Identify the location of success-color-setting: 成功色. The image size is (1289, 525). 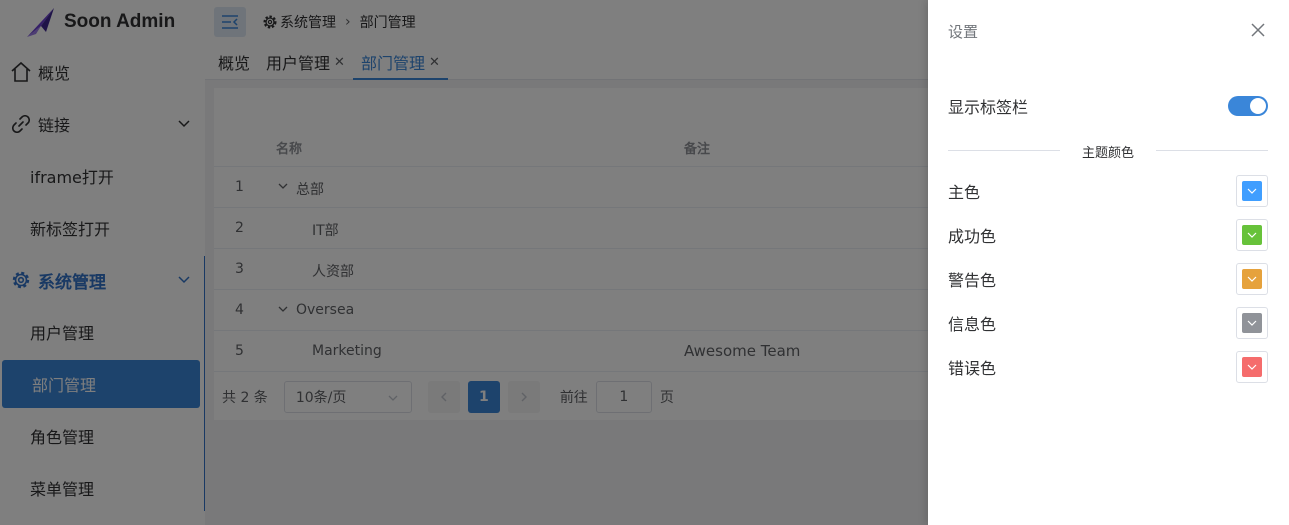
(1108, 235).